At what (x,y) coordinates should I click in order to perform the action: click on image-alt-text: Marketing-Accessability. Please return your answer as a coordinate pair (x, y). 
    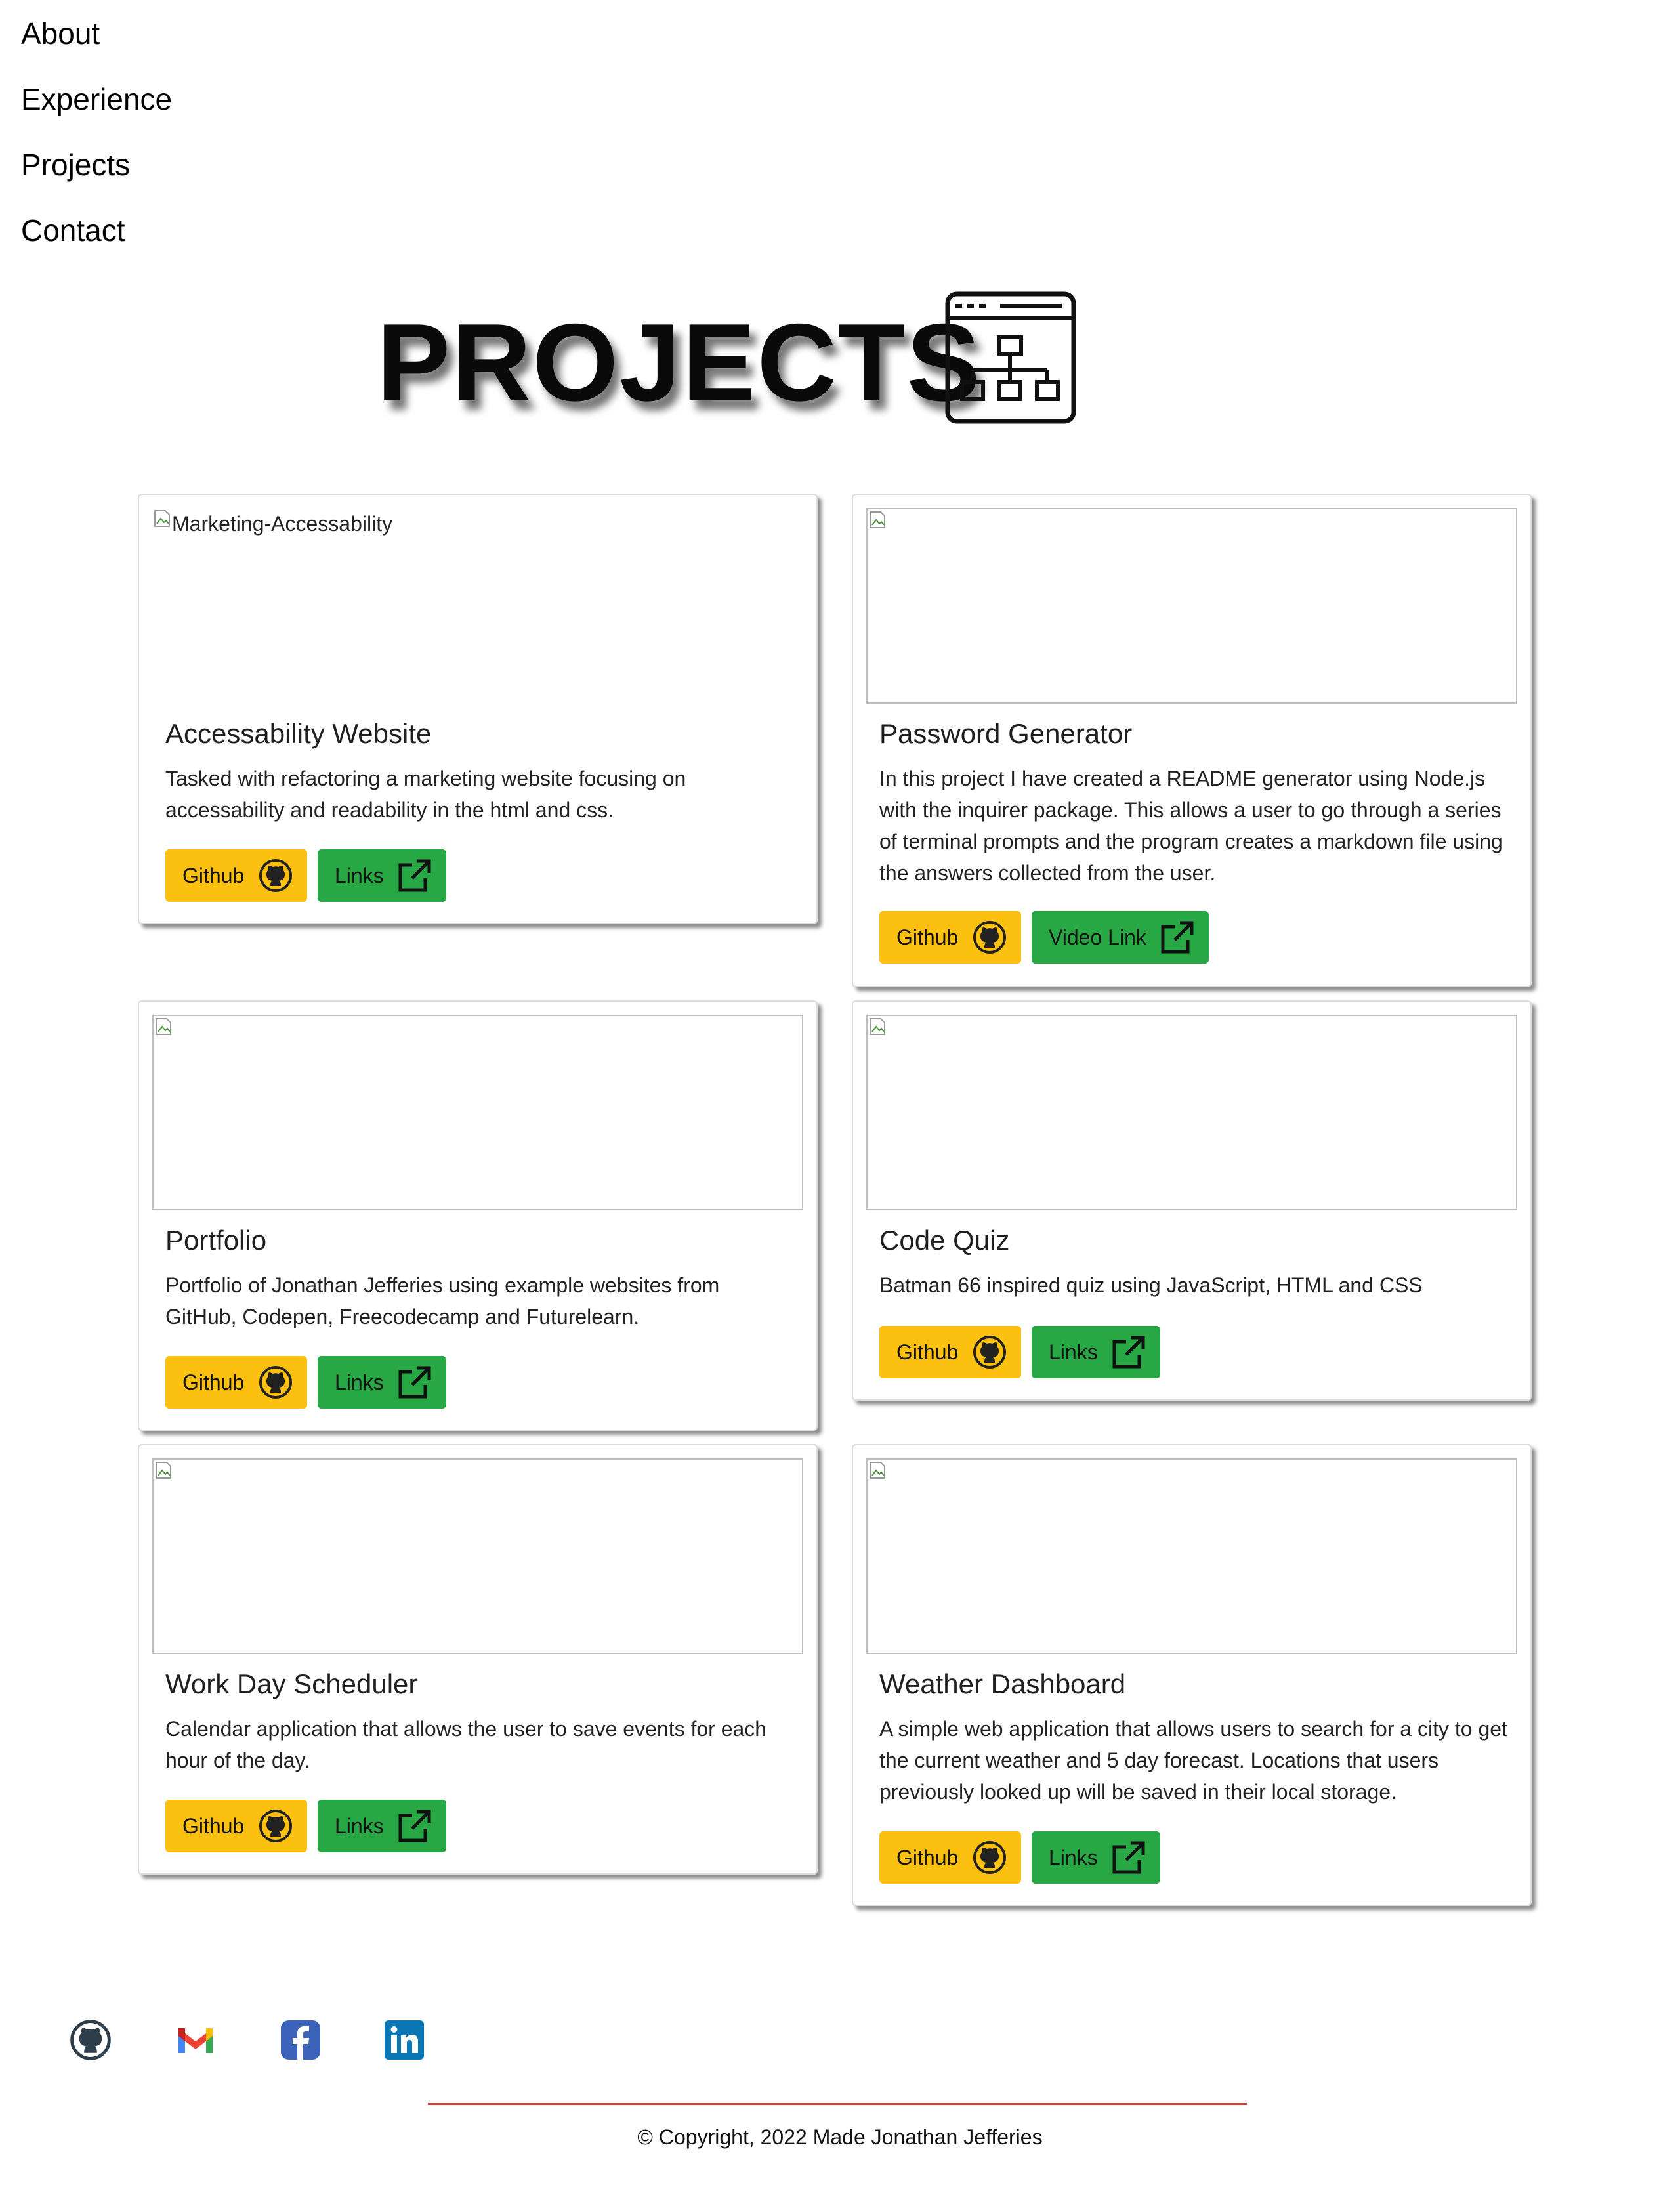
    Looking at the image, I should click on (282, 524).